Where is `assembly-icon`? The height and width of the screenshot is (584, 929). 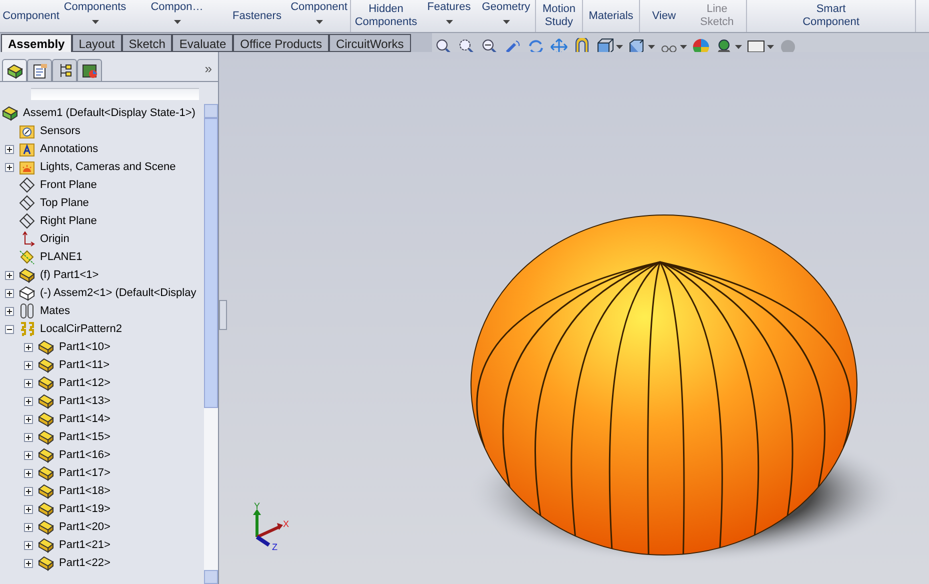 assembly-icon is located at coordinates (27, 293).